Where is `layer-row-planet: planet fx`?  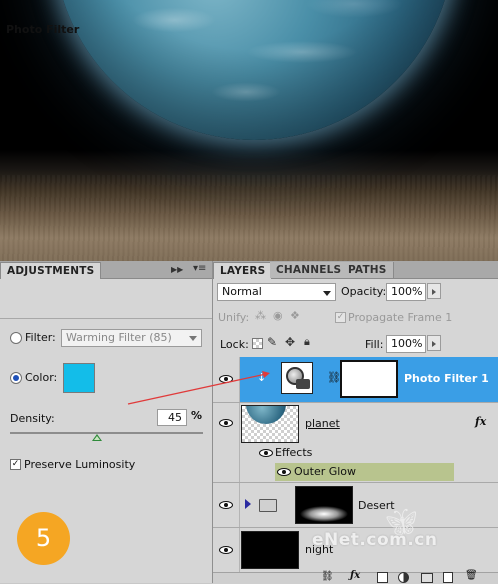 layer-row-planet: planet fx is located at coordinates (355, 423).